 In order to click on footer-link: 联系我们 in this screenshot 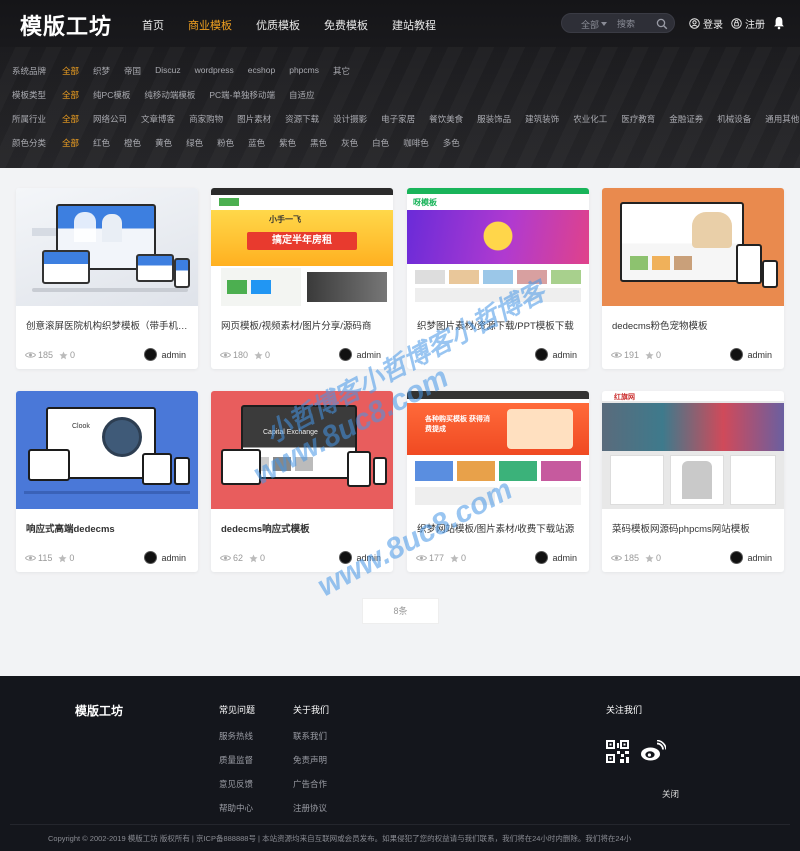, I will do `click(311, 736)`.